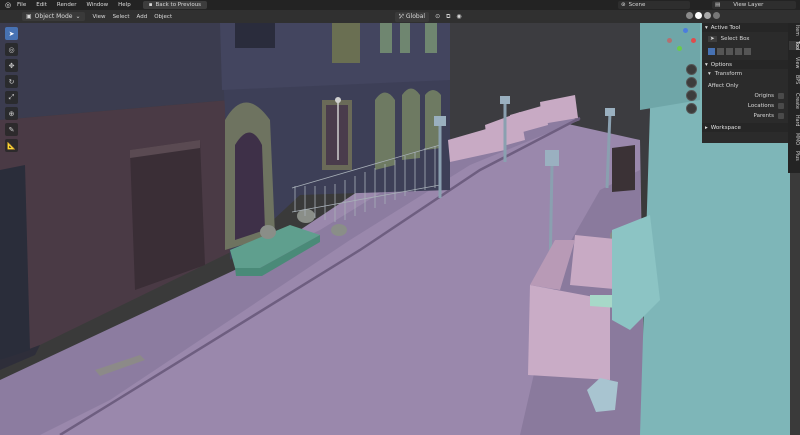 The image size is (800, 435). I want to click on perspective-icon, so click(691, 108).